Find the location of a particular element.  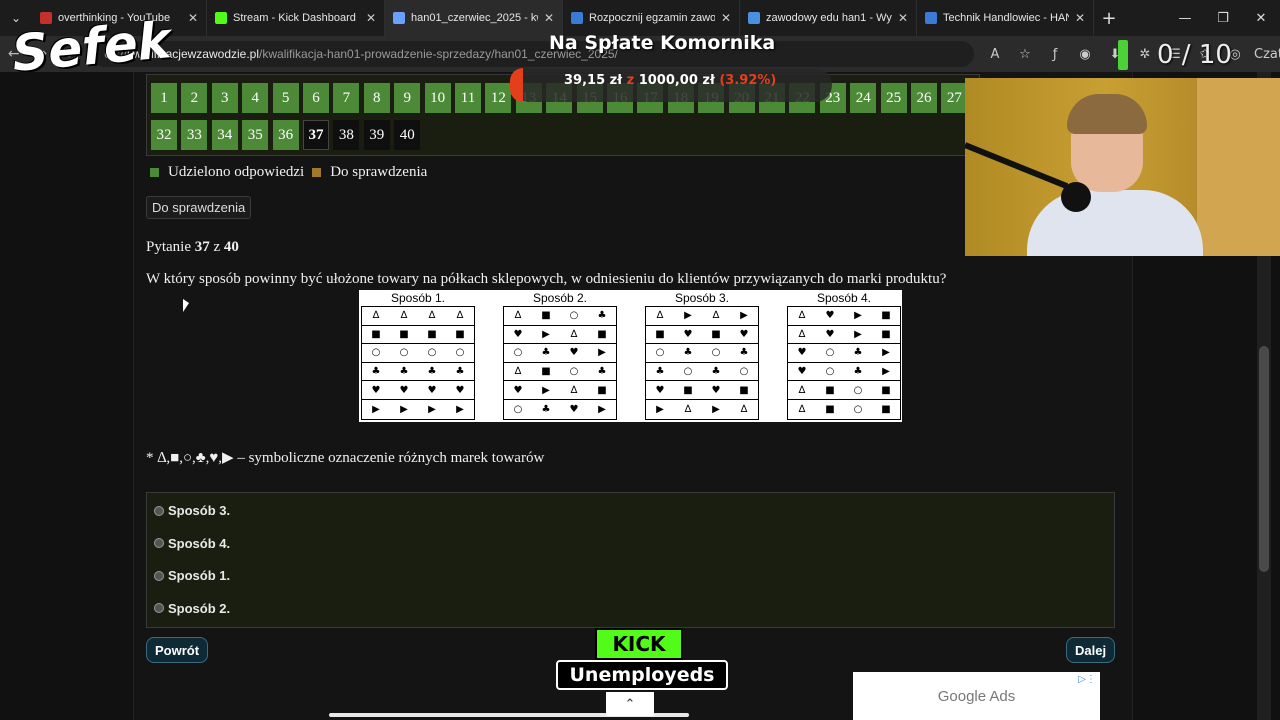

shelf-row: ∆ ♥ ▶ ■ is located at coordinates (844, 335).